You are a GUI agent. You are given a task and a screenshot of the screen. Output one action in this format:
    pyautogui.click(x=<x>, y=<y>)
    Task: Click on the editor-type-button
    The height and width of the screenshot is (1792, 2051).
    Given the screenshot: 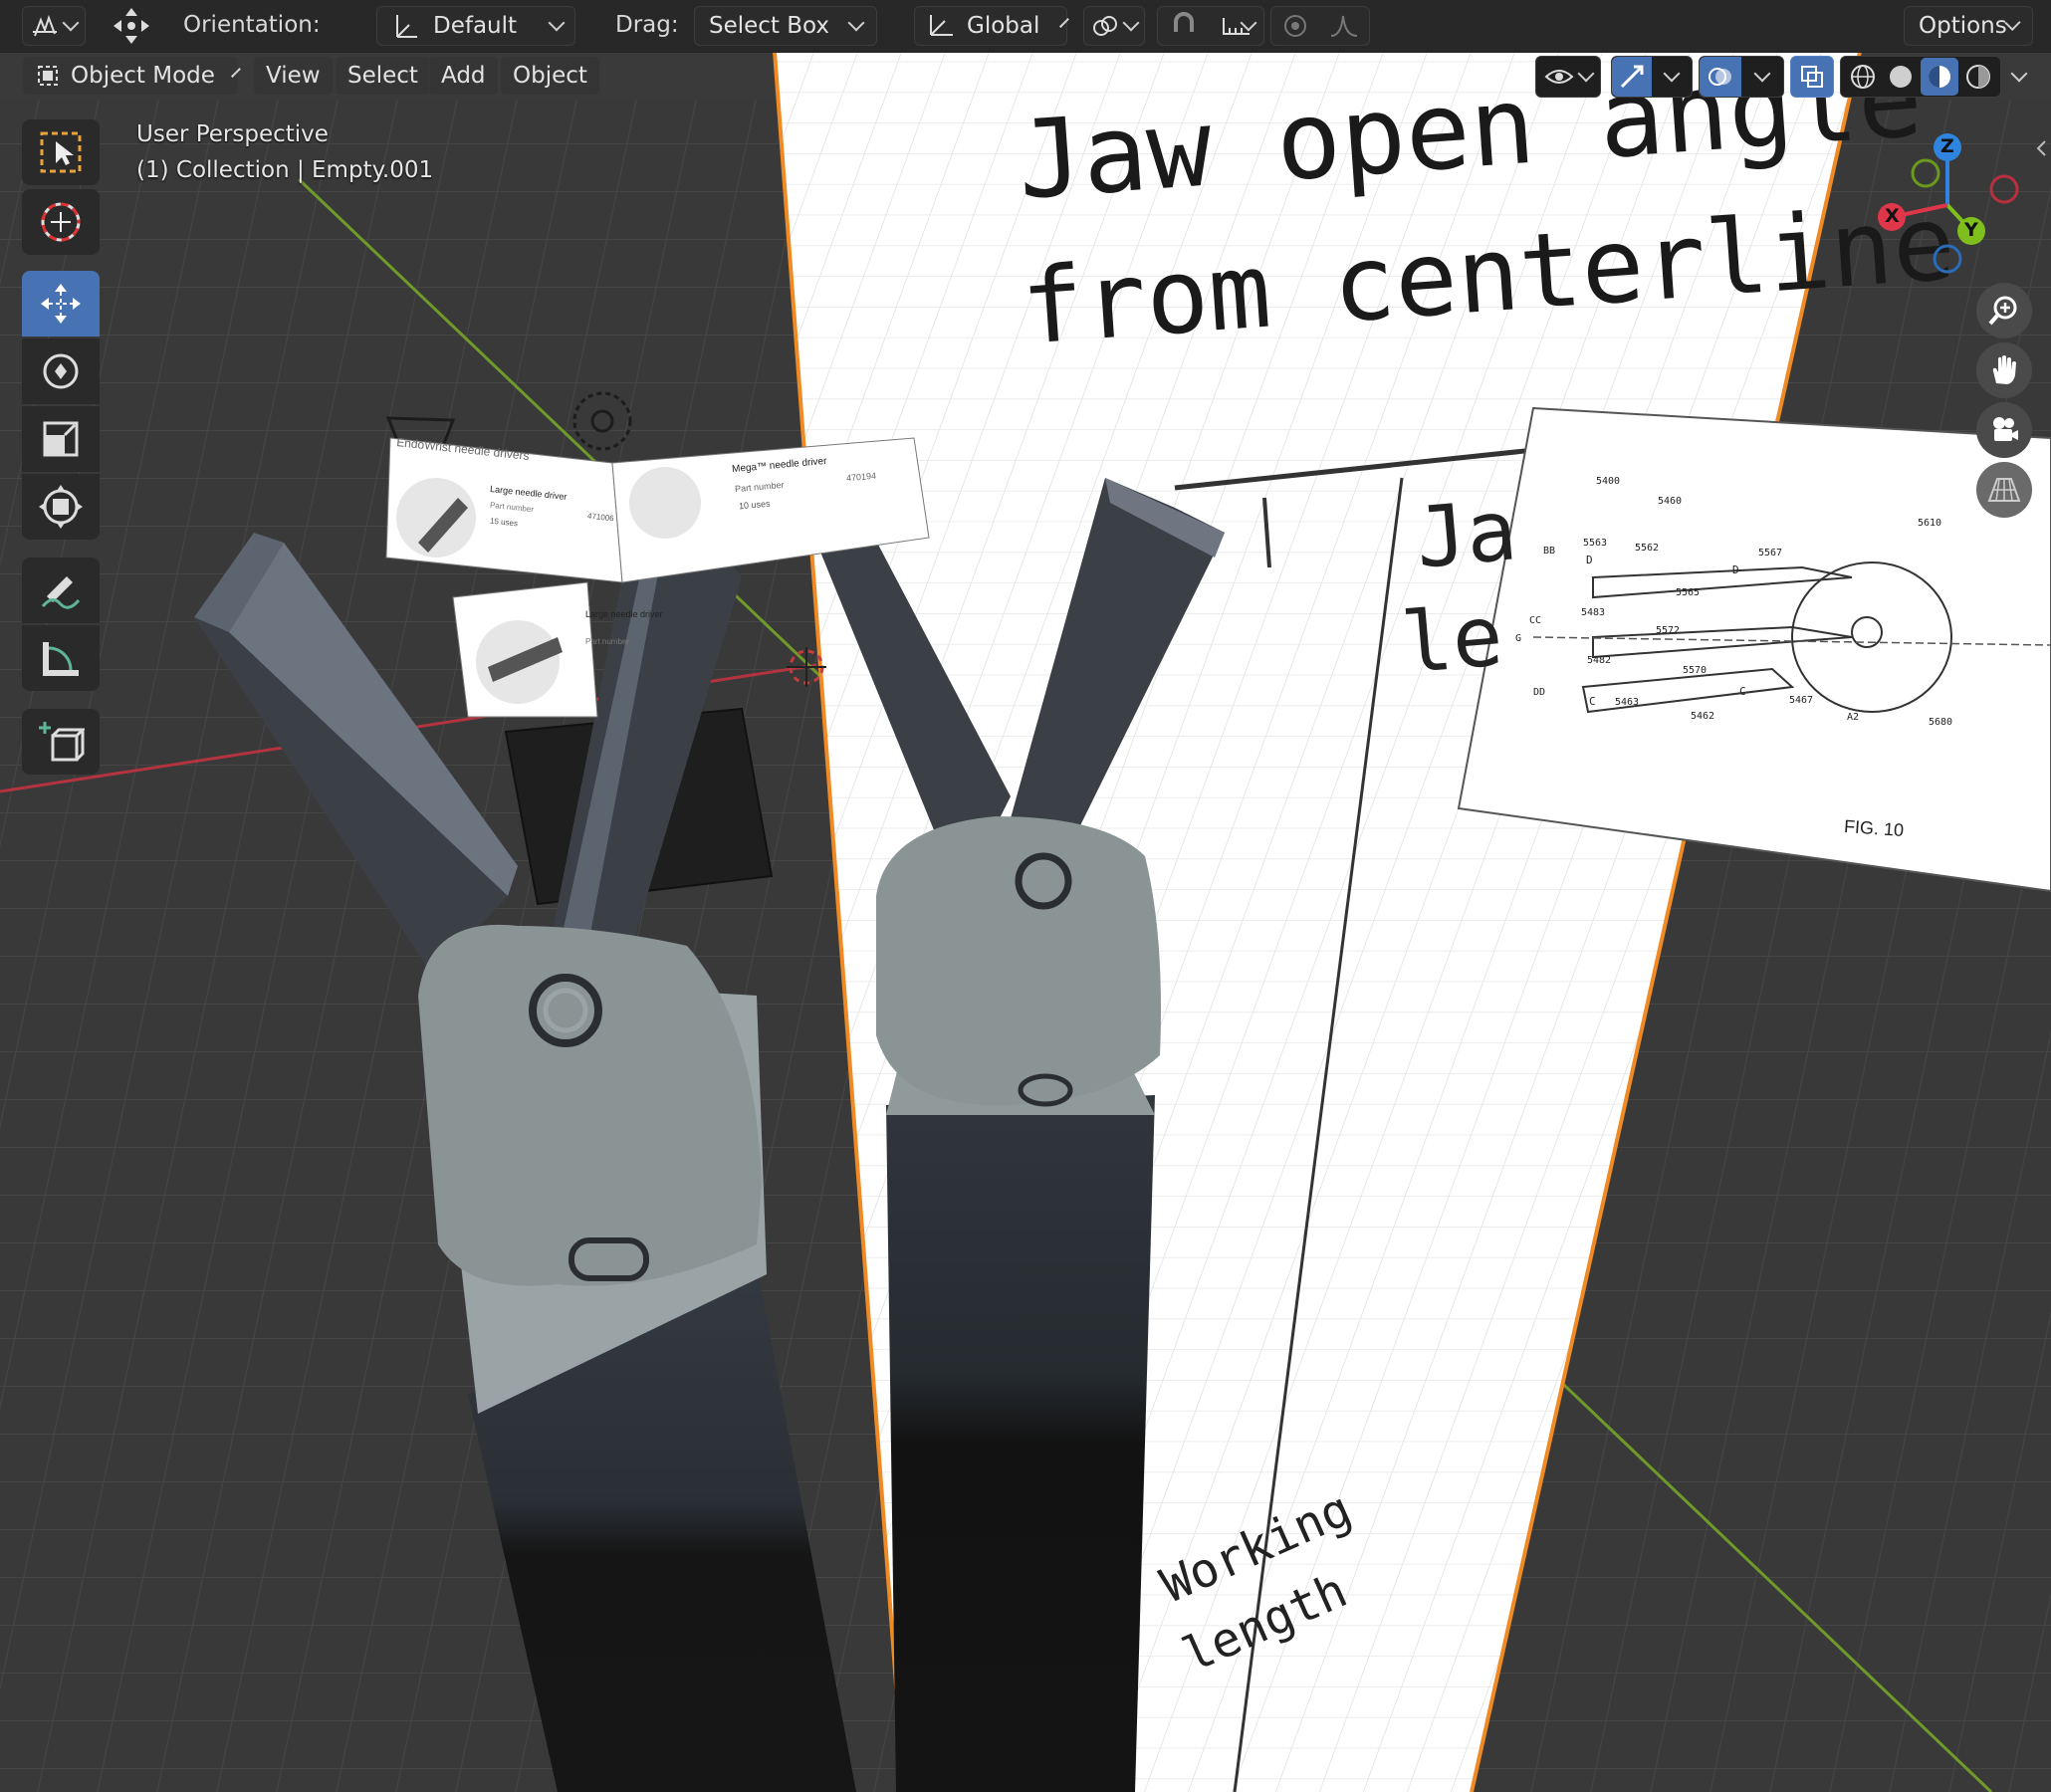 What is the action you would take?
    pyautogui.click(x=54, y=26)
    